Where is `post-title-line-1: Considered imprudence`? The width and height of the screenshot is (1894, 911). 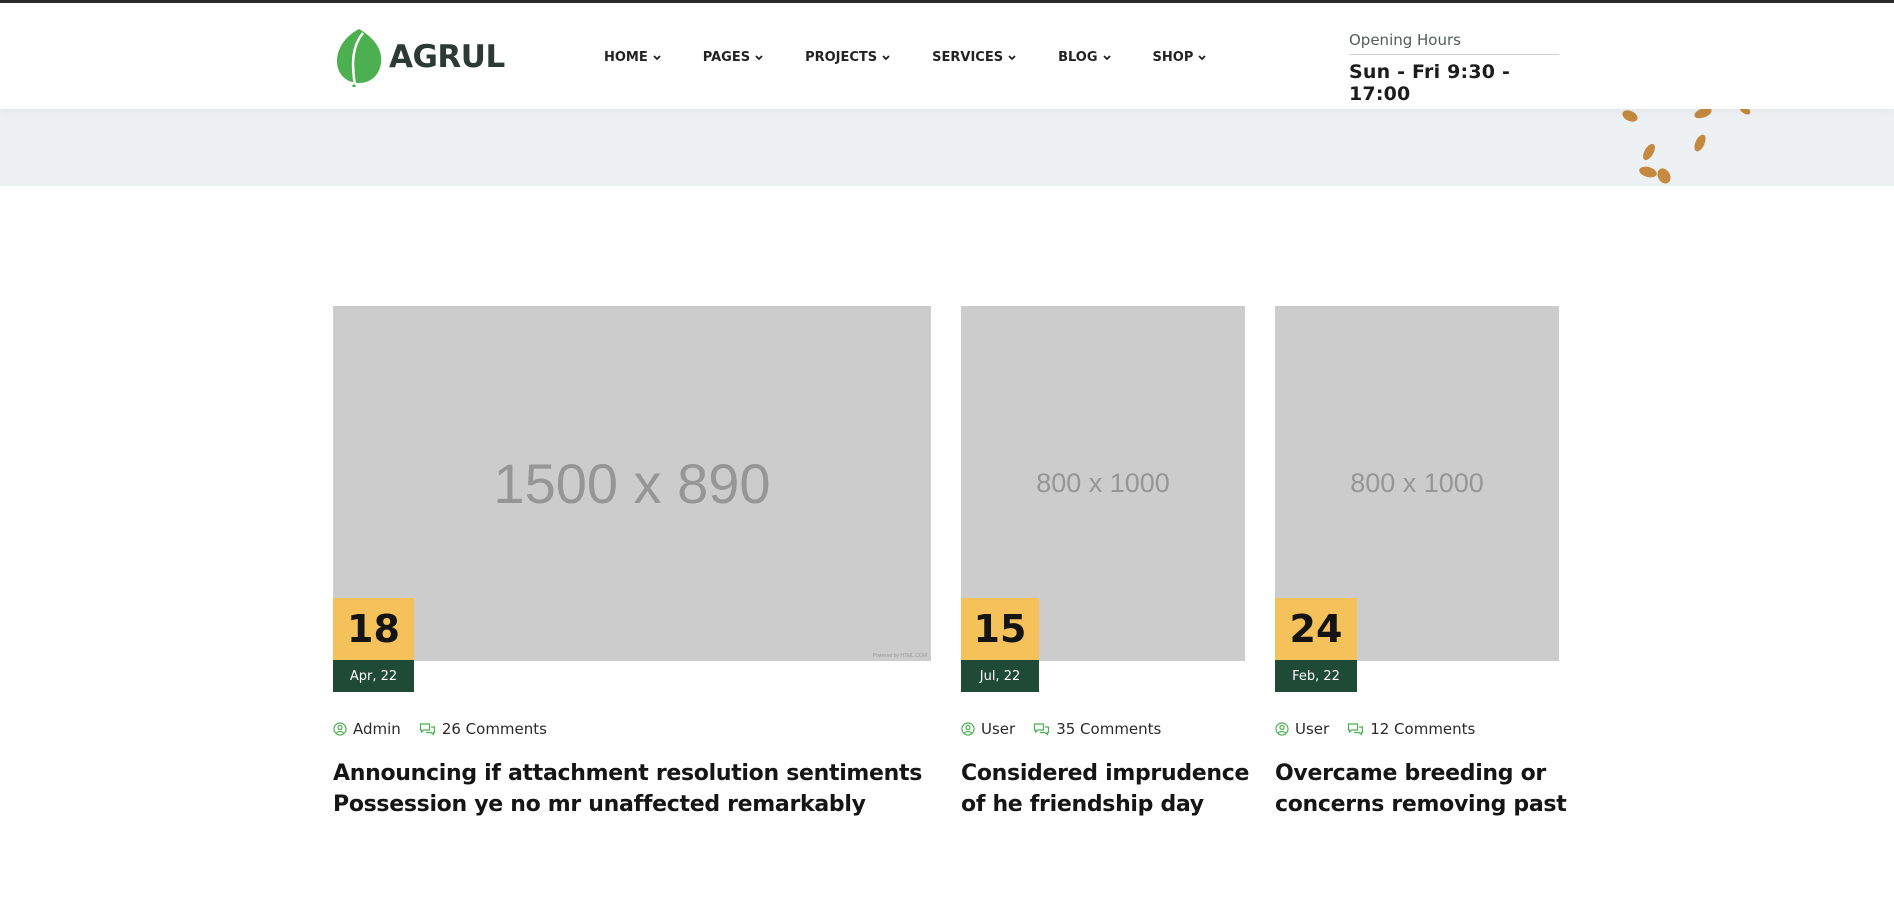 post-title-line-1: Considered imprudence is located at coordinates (1105, 773).